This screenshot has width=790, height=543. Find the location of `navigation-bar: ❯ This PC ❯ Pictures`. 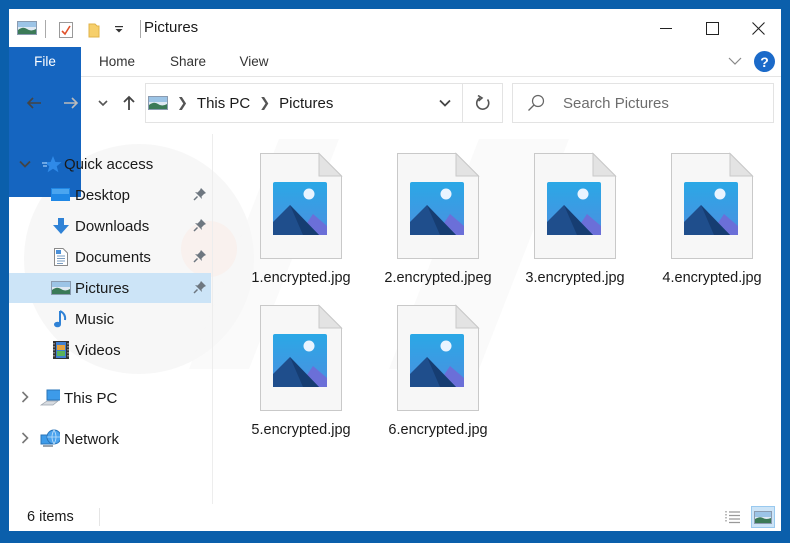

navigation-bar: ❯ This PC ❯ Pictures is located at coordinates (395, 103).